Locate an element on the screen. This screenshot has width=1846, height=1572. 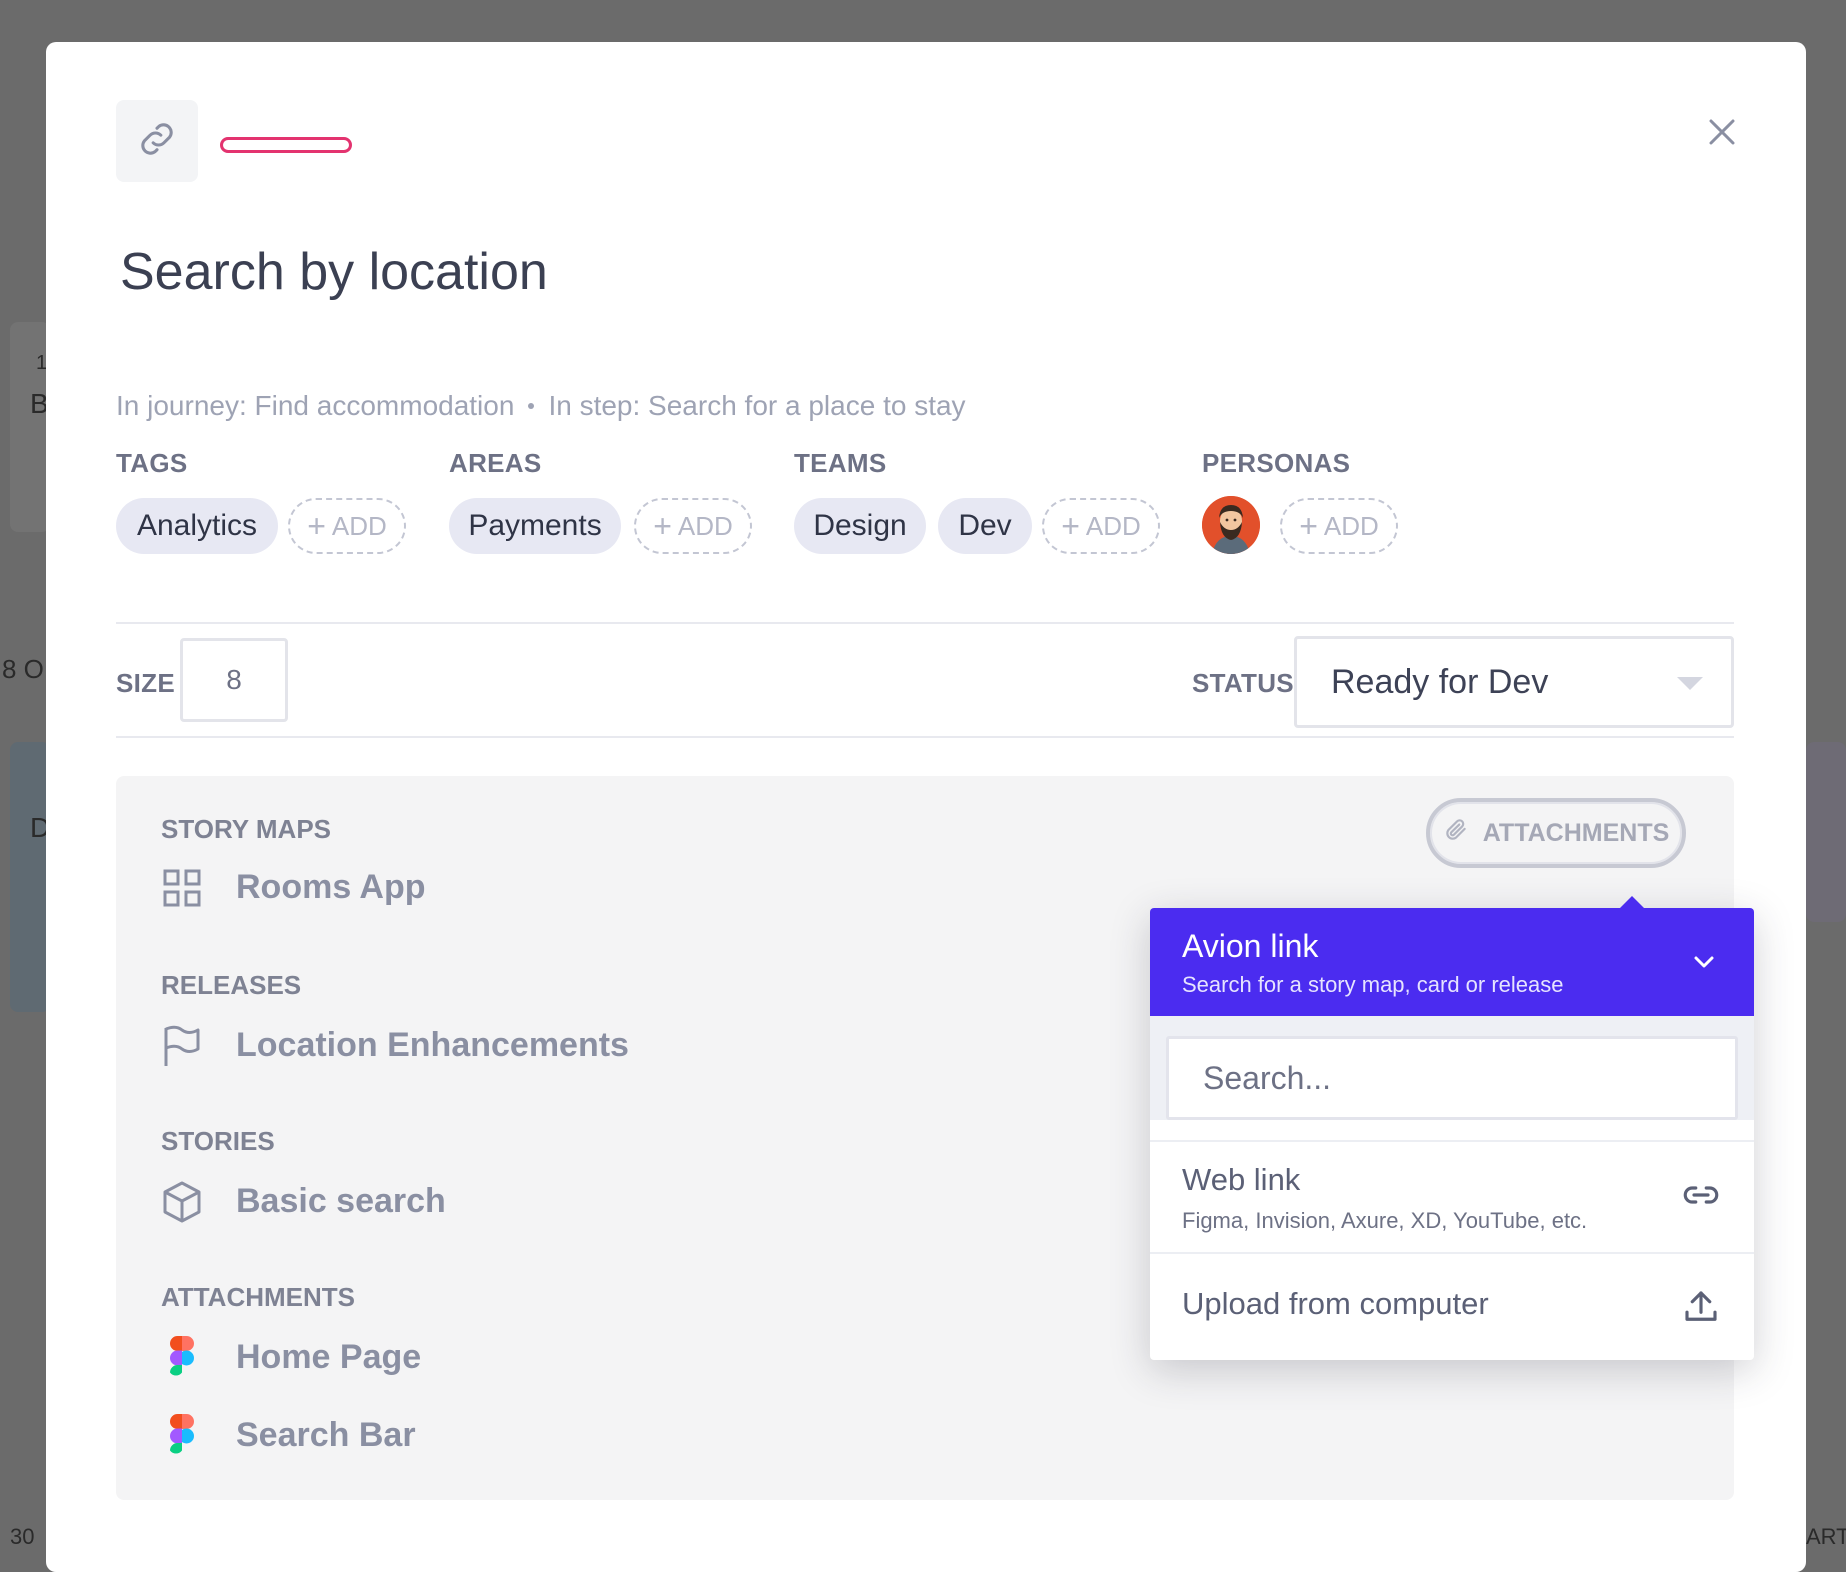
add-team-button: + ADD is located at coordinates (1101, 526).